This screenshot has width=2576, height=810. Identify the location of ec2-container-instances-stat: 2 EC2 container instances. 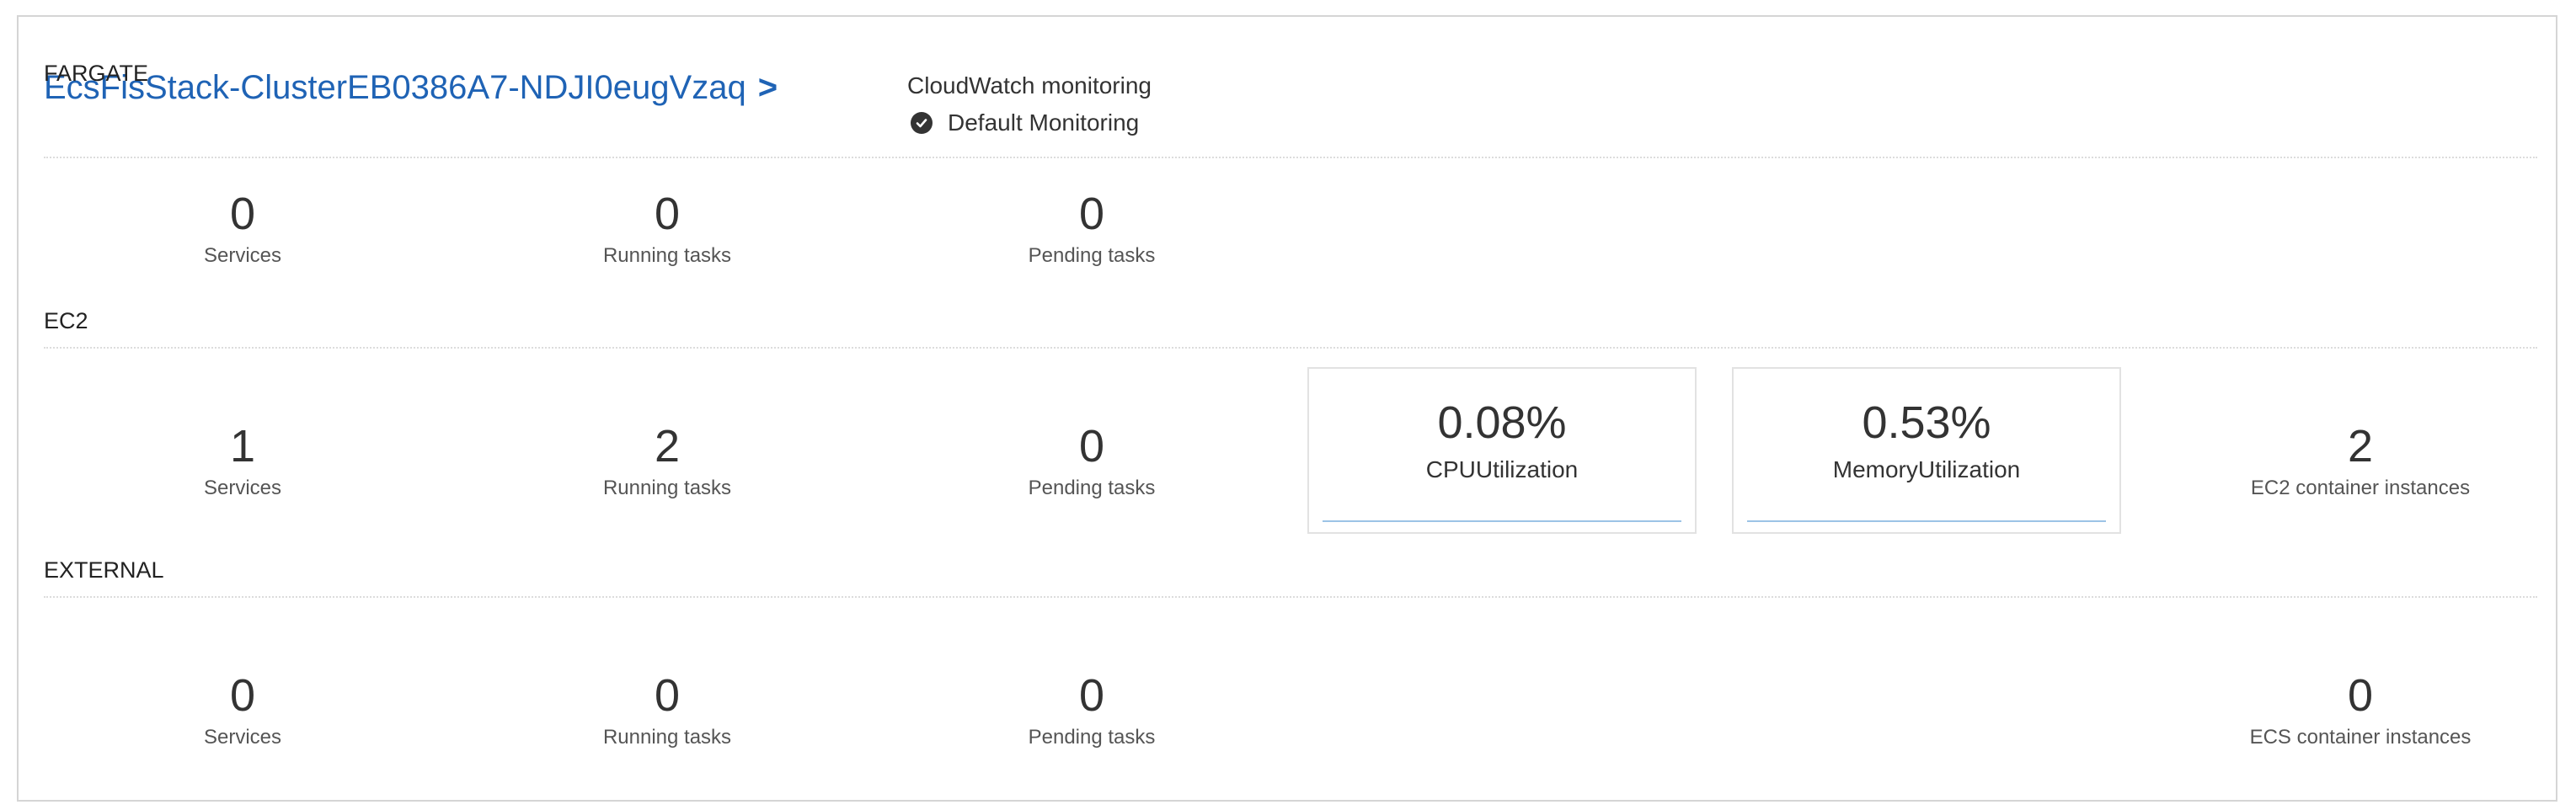
(2360, 460).